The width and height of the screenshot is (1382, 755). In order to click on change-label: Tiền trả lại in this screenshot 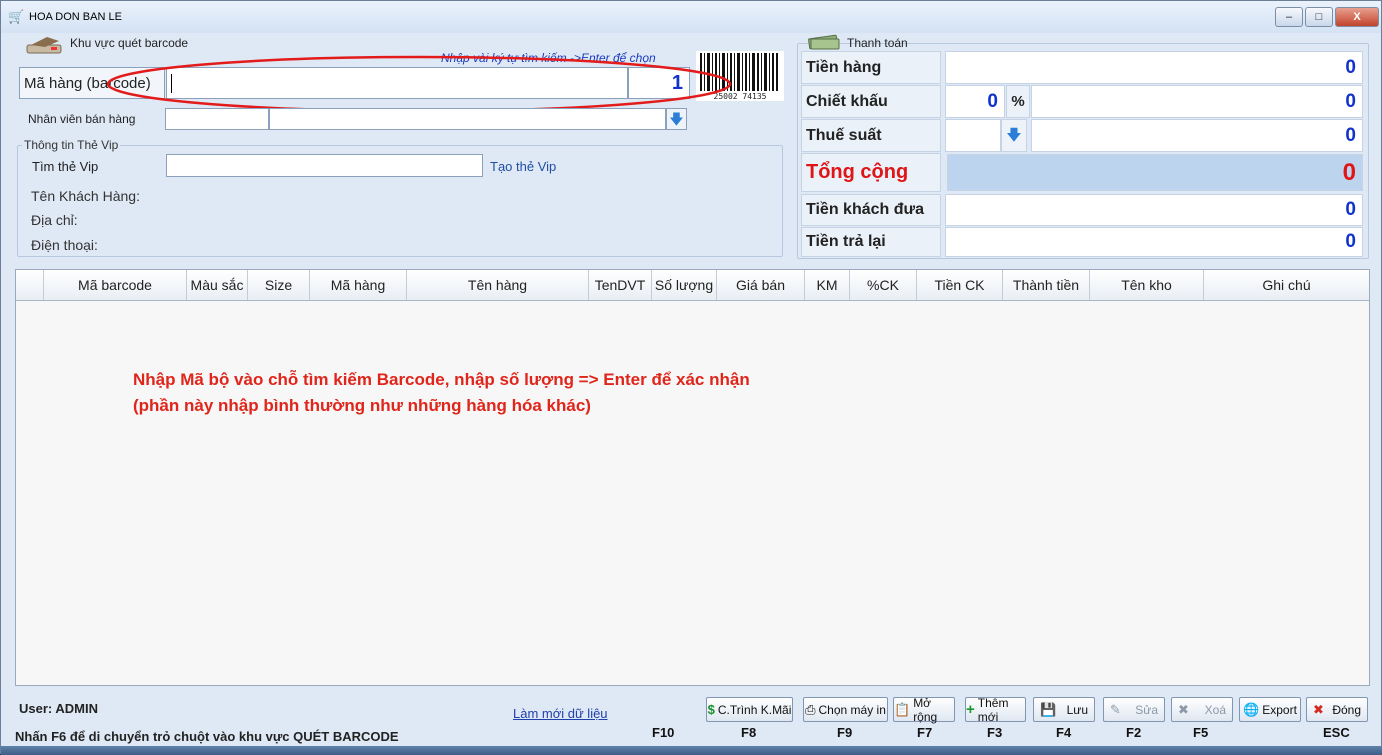, I will do `click(871, 242)`.